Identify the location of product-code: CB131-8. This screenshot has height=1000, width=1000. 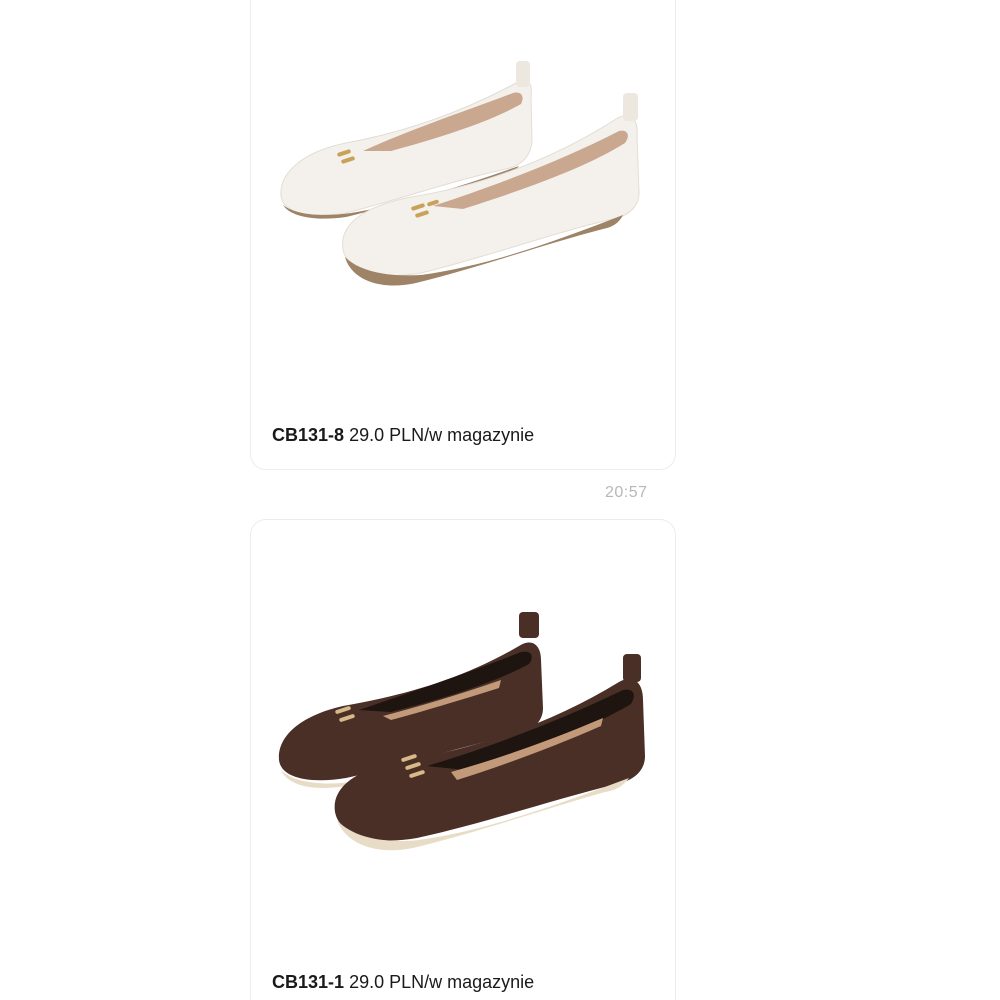
(308, 435).